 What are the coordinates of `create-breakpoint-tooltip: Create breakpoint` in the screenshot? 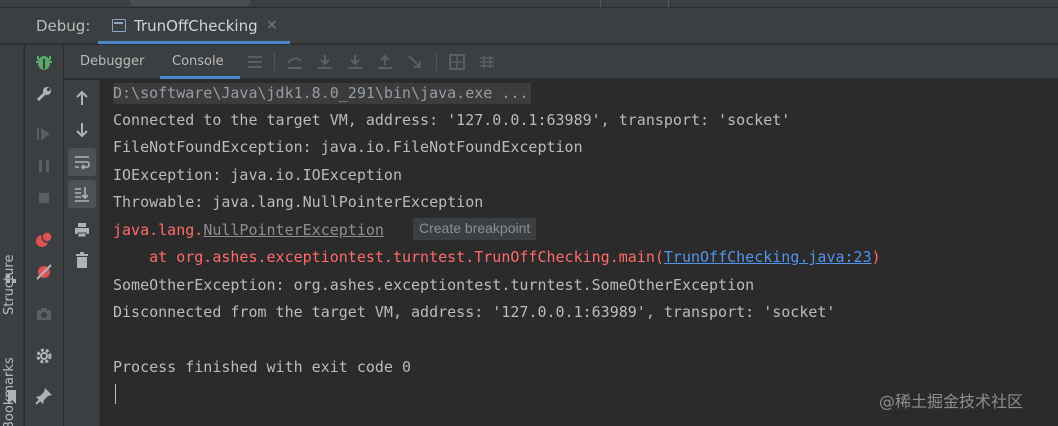 It's located at (475, 229).